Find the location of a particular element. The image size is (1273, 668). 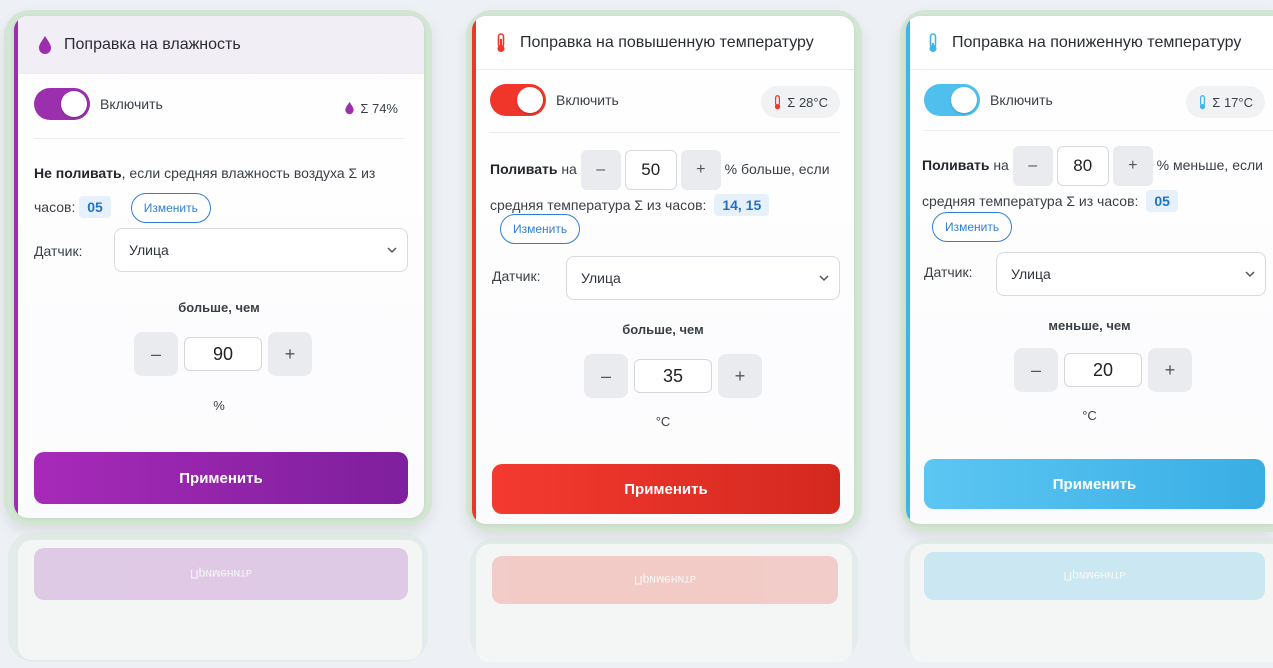

card-header: Поправка на повышенную температуру is located at coordinates (663, 43).